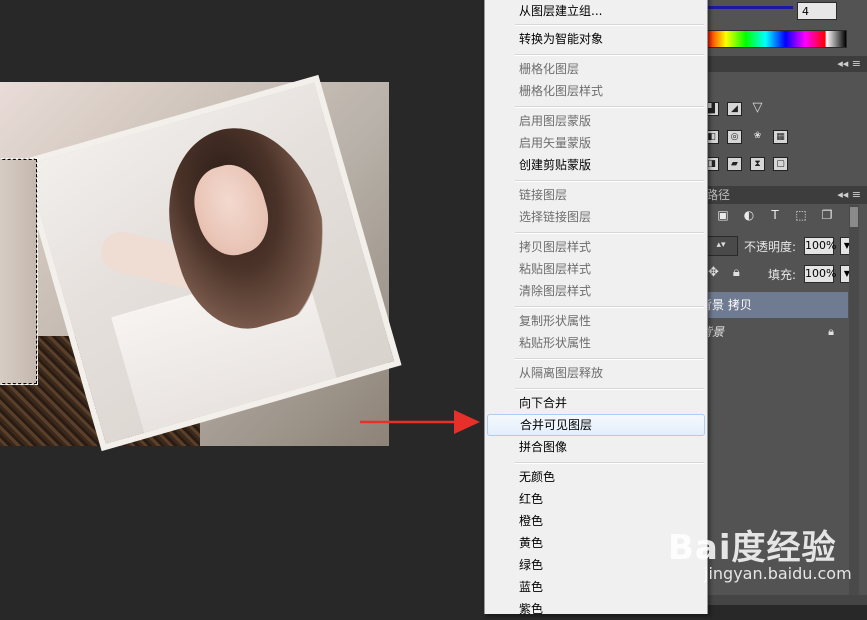 The height and width of the screenshot is (620, 867). What do you see at coordinates (596, 143) in the screenshot?
I see `menu-item-enable-vector-mask: 启用矢量蒙版` at bounding box center [596, 143].